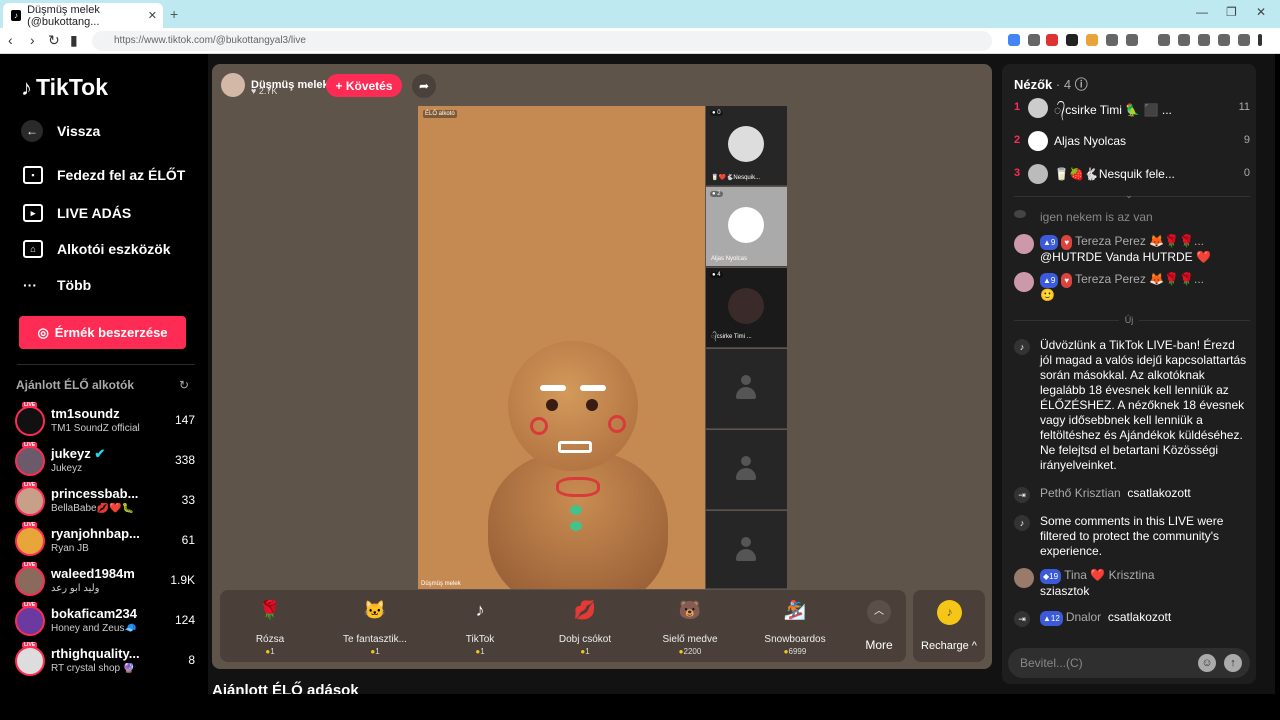 Image resolution: width=1280 pixels, height=720 pixels. Describe the element at coordinates (32, 40) in the screenshot. I see `forward-arrow-icon: ›` at that location.